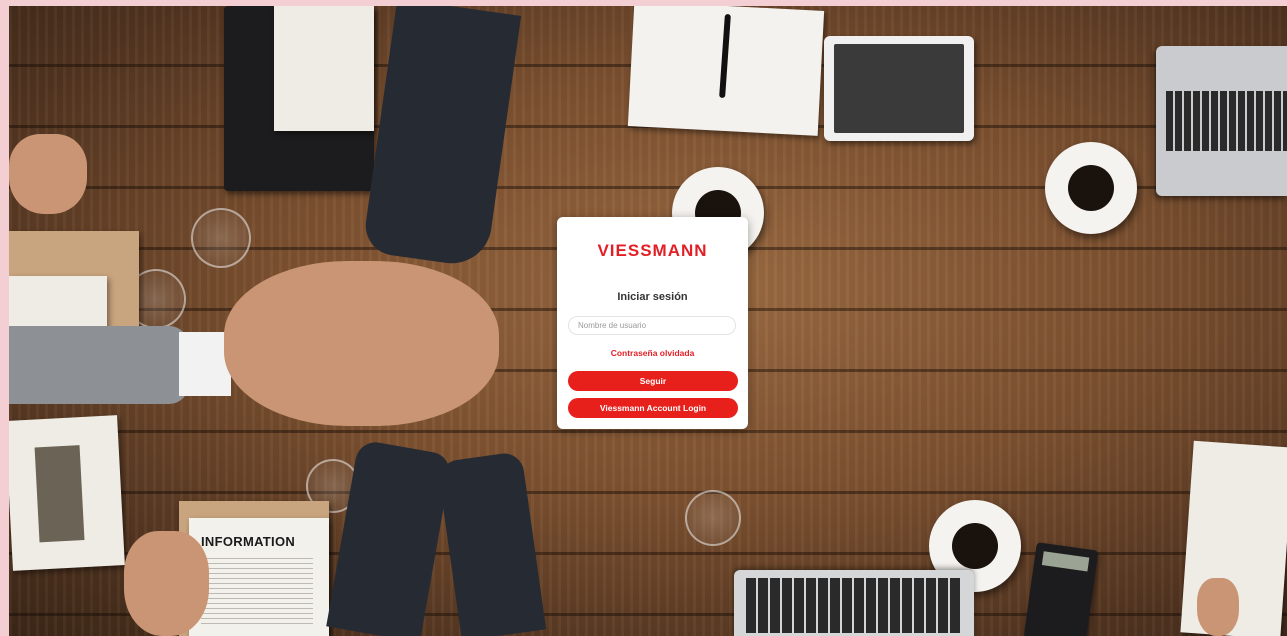 This screenshot has width=1287, height=636. What do you see at coordinates (652, 325) in the screenshot?
I see `username-input` at bounding box center [652, 325].